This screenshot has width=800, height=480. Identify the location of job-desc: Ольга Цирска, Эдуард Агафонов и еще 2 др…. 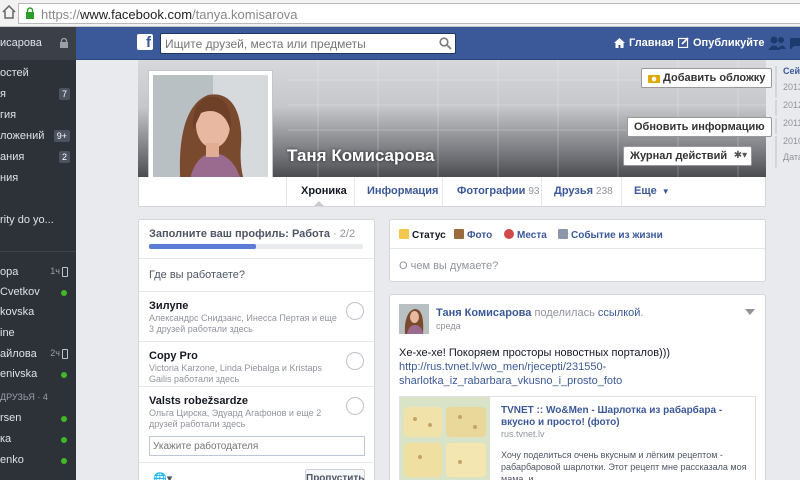
(235, 418).